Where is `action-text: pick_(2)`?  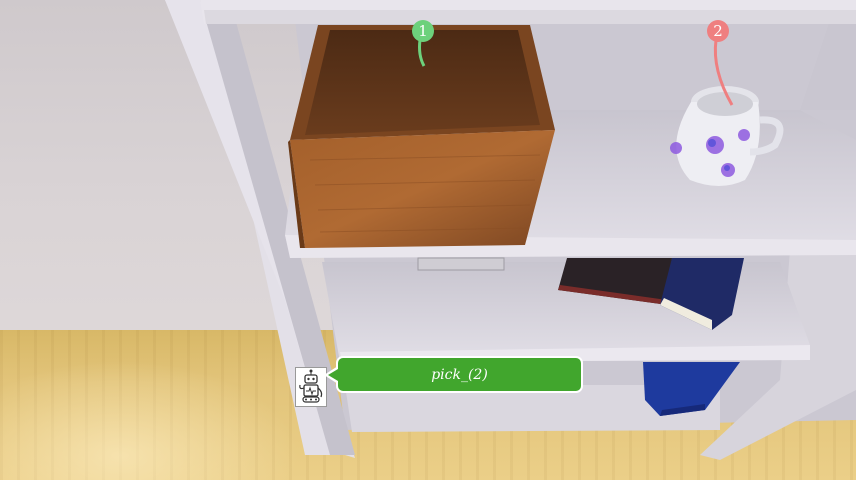
action-text: pick_(2) is located at coordinates (459, 374).